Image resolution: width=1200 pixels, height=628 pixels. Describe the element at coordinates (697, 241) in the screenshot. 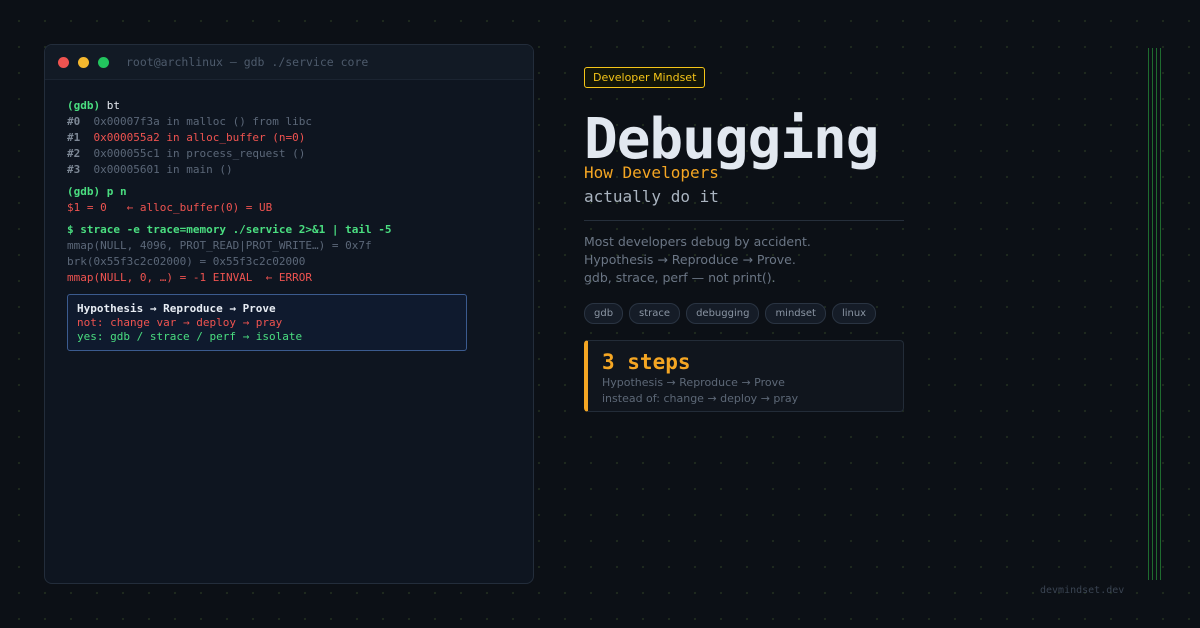

I see `description-line: Most developers debug by accident.` at that location.